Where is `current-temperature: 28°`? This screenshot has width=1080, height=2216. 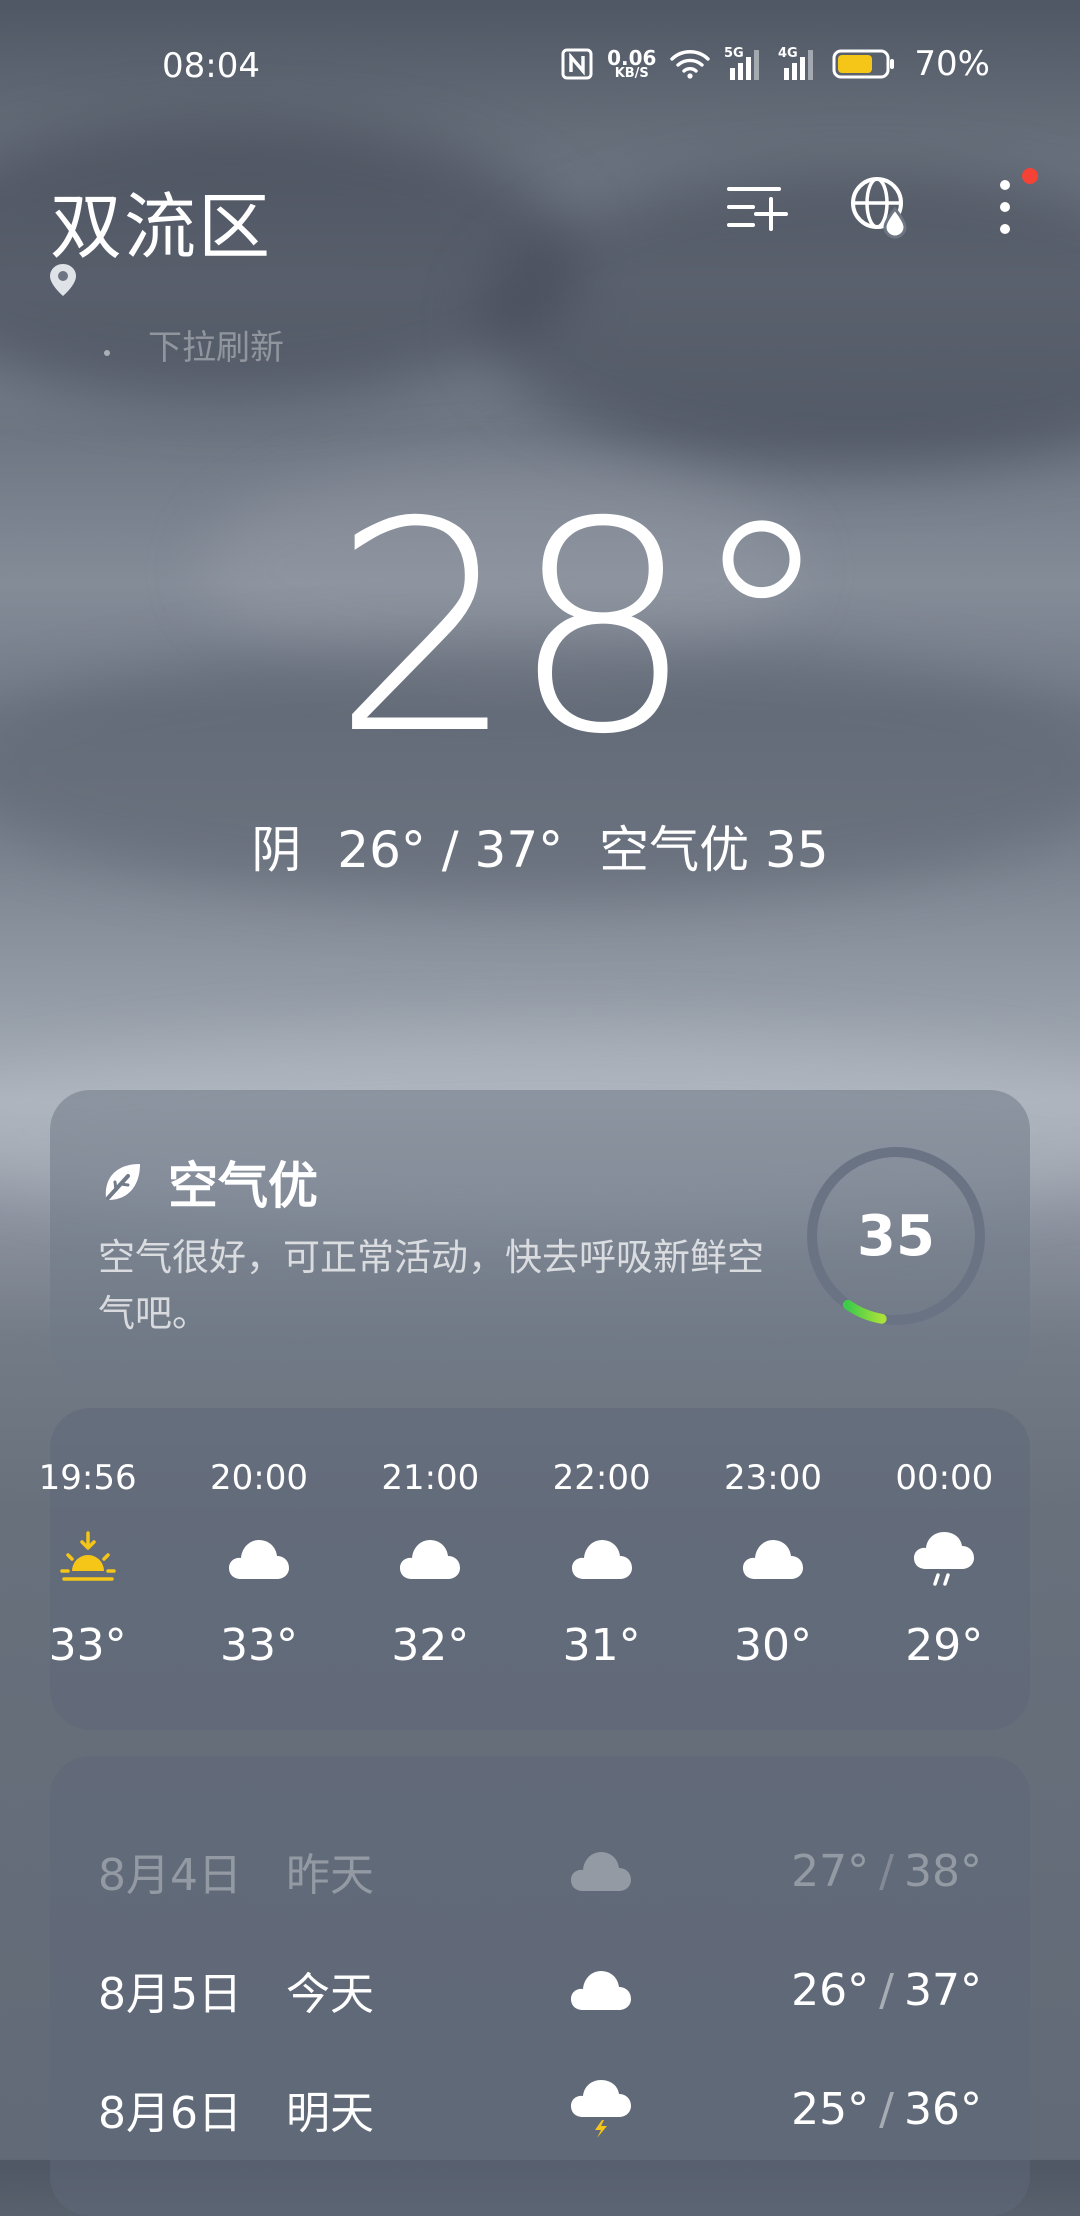
current-temperature: 28° is located at coordinates (582, 629).